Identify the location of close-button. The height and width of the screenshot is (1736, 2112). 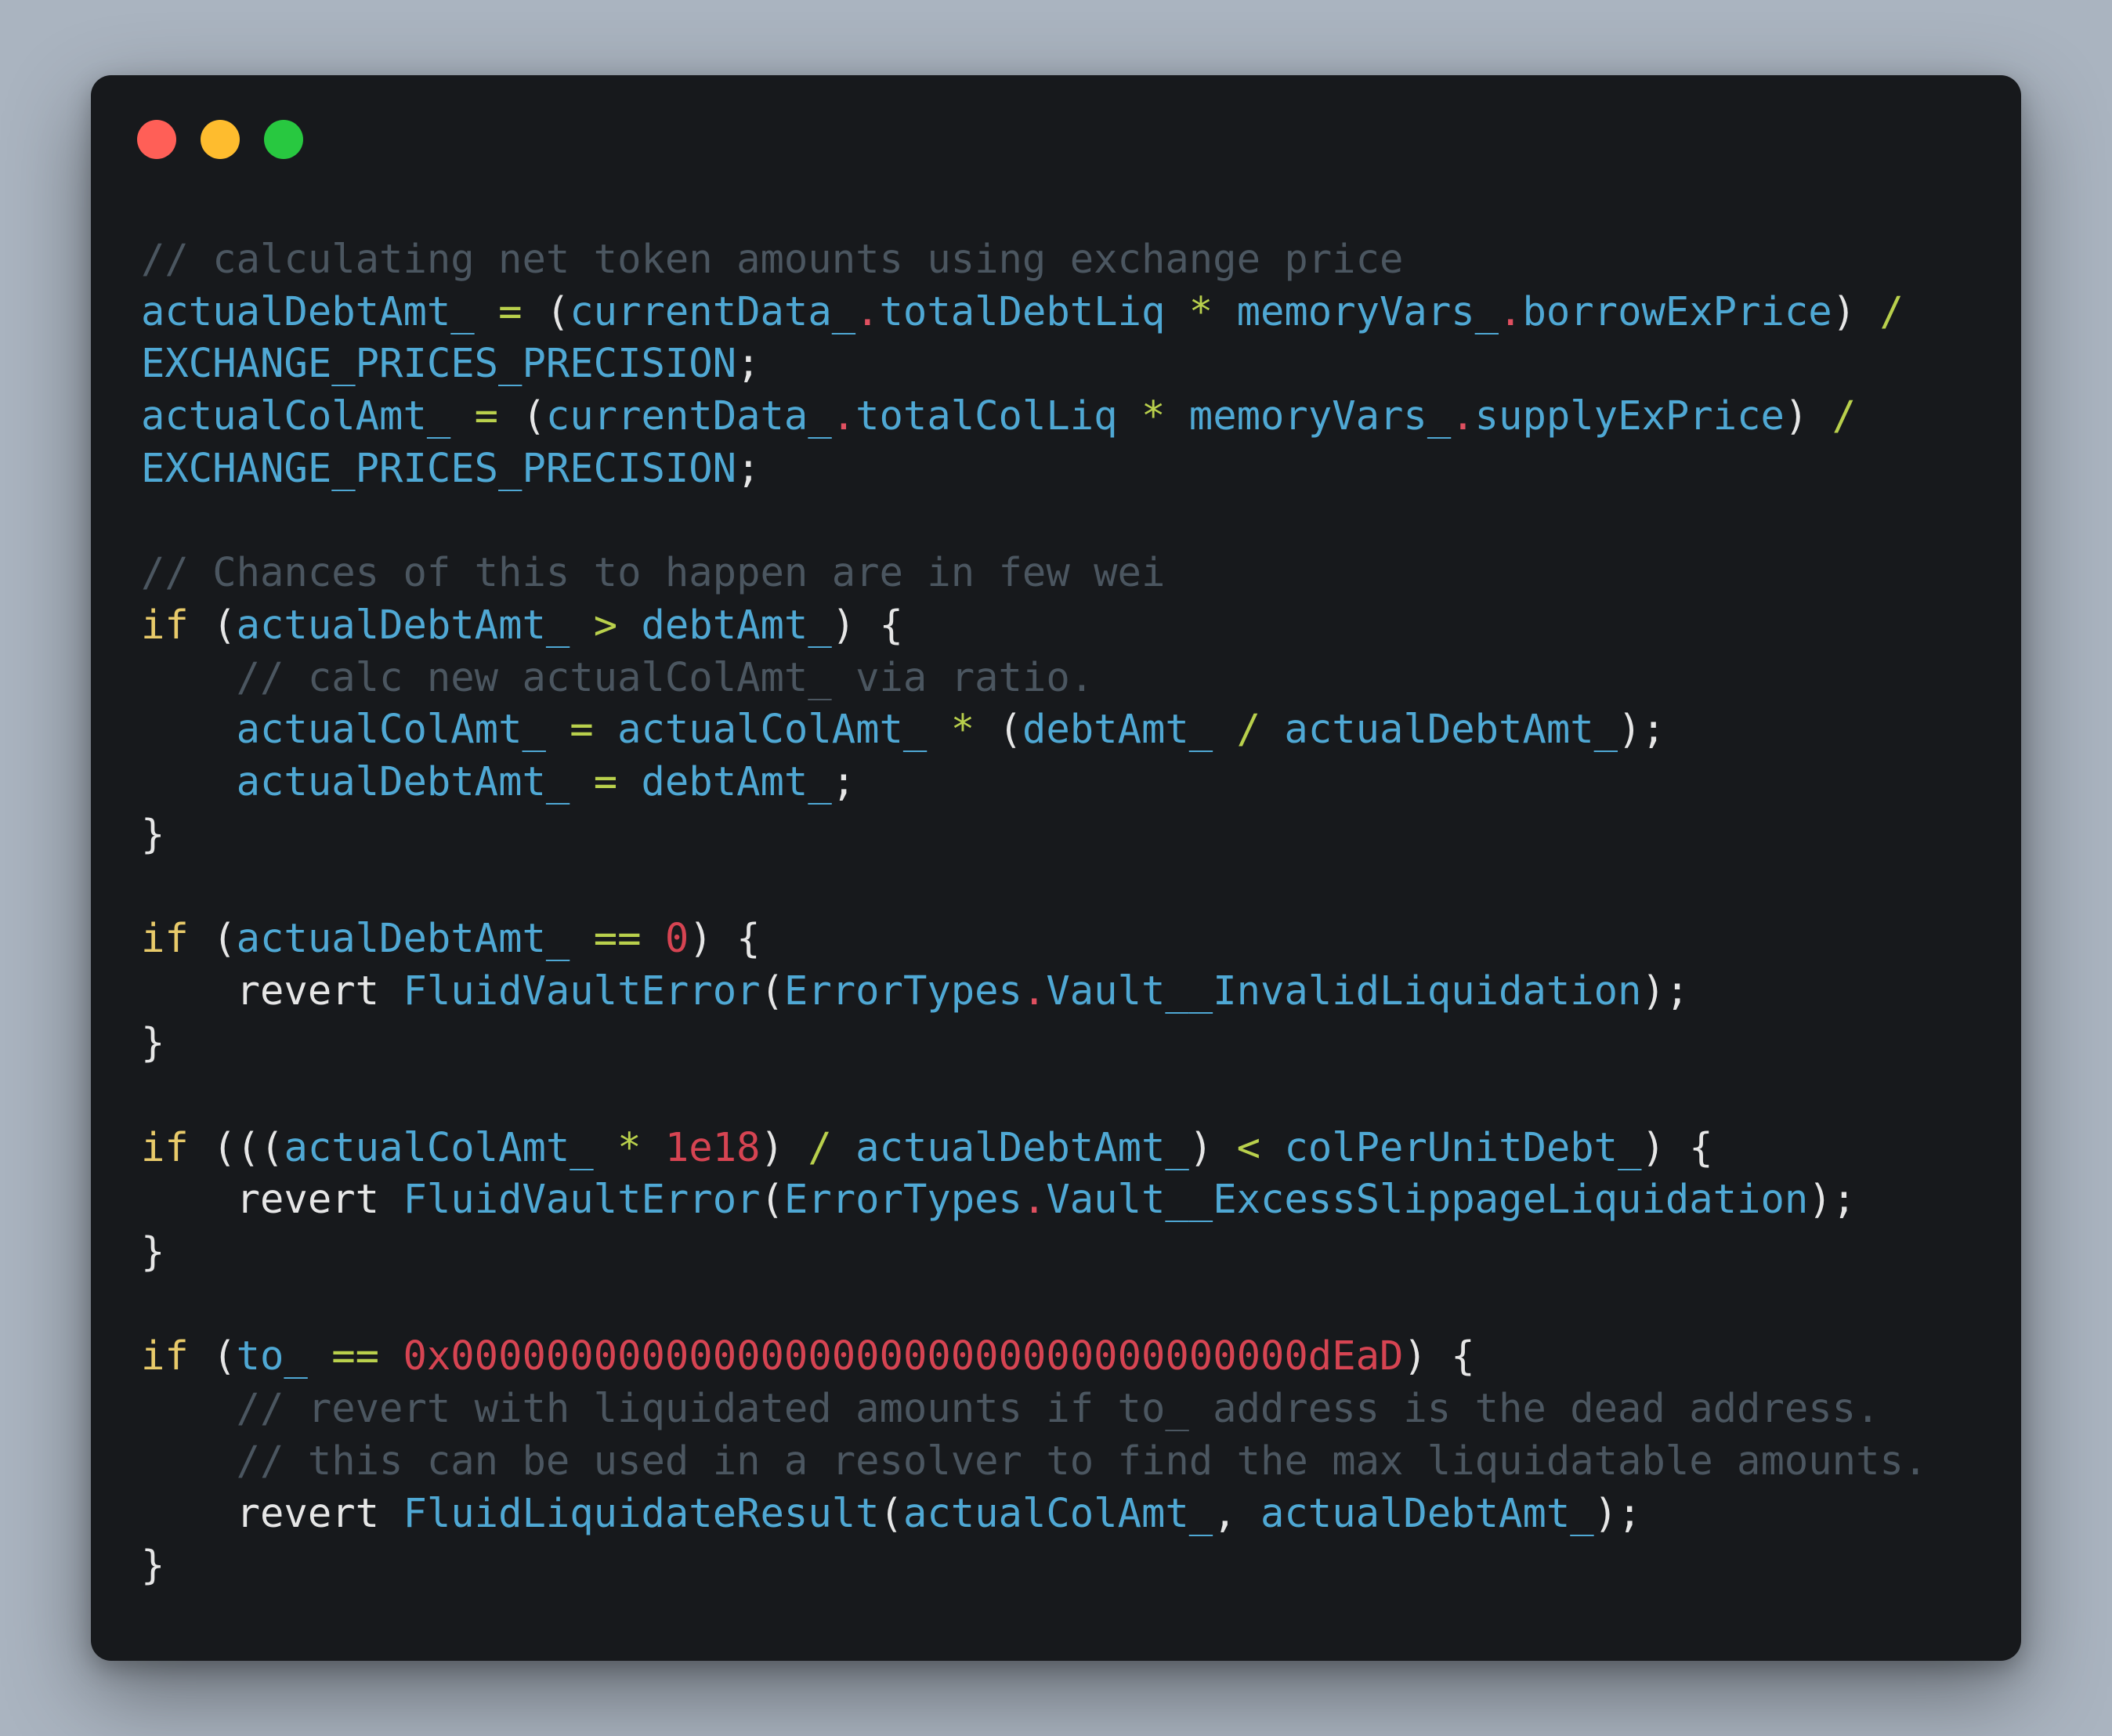
(156, 139).